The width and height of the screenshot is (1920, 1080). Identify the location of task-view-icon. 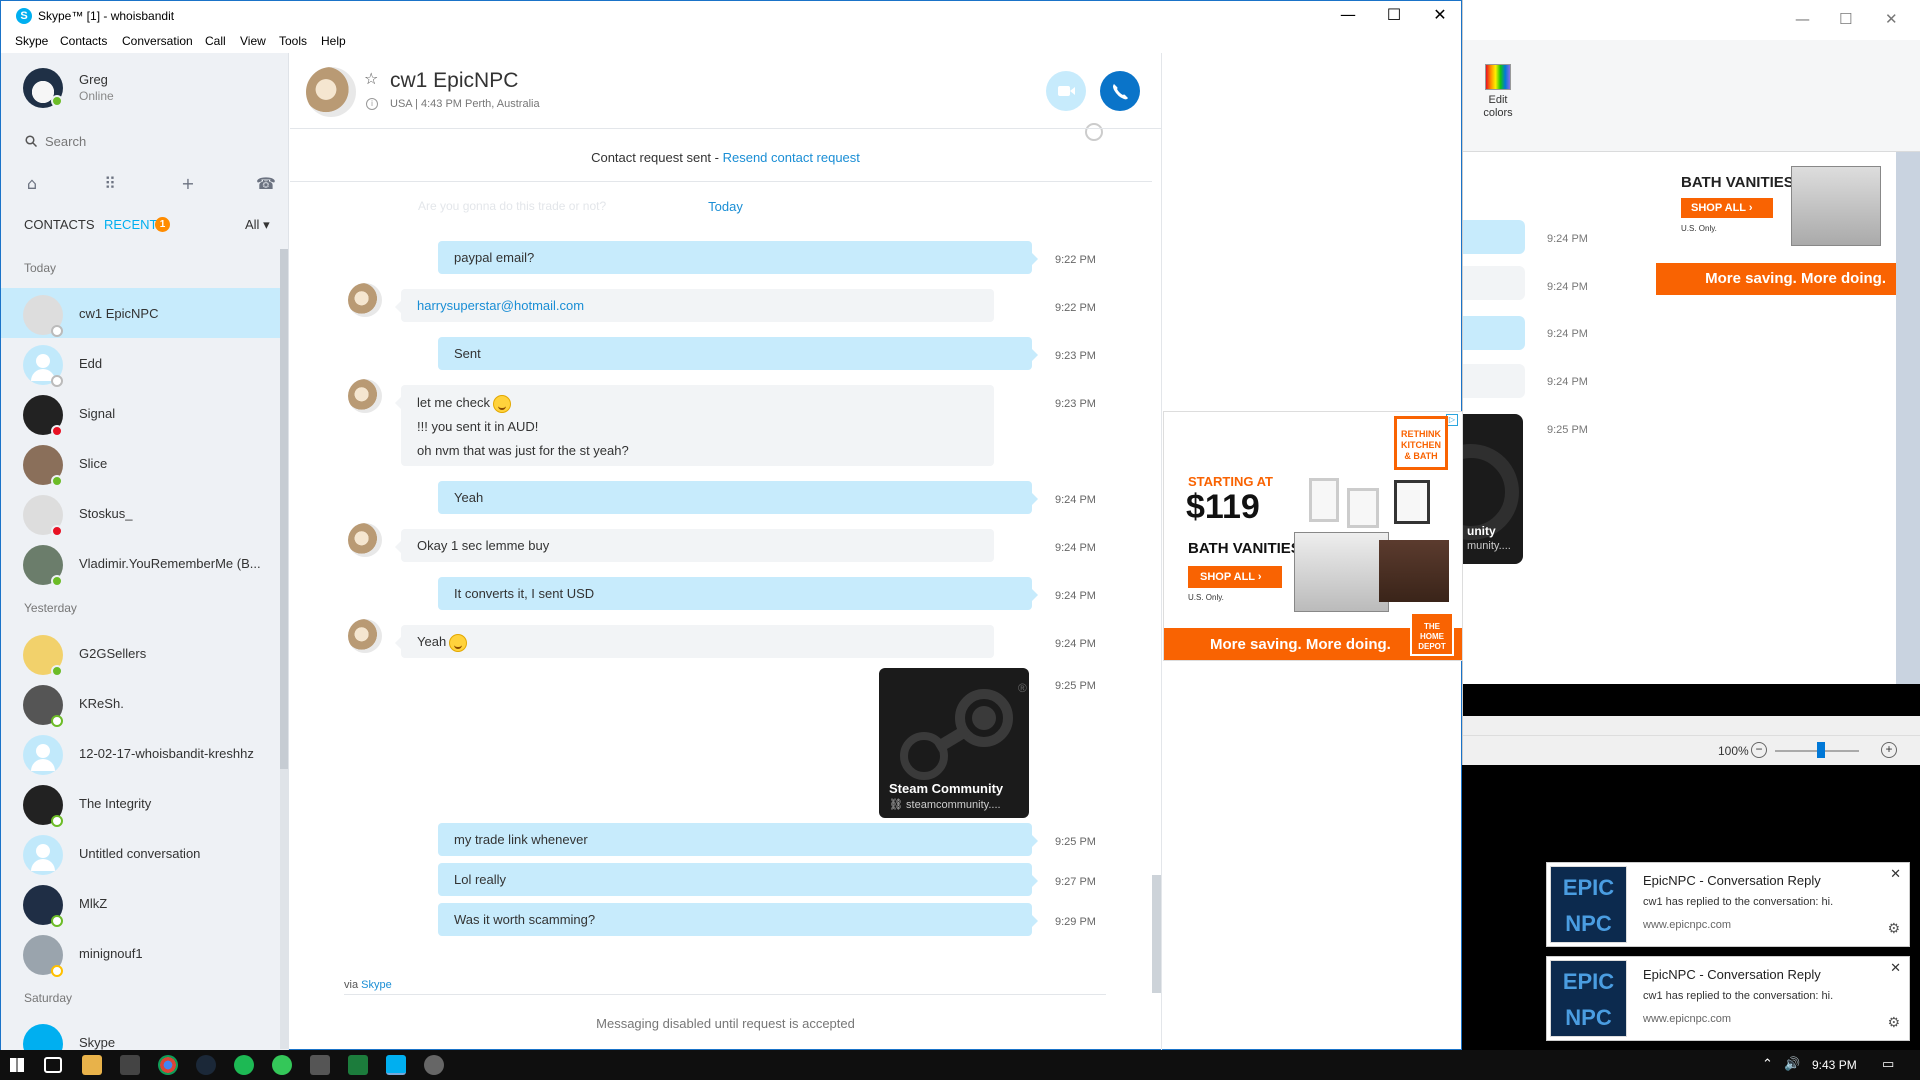
(53, 1065).